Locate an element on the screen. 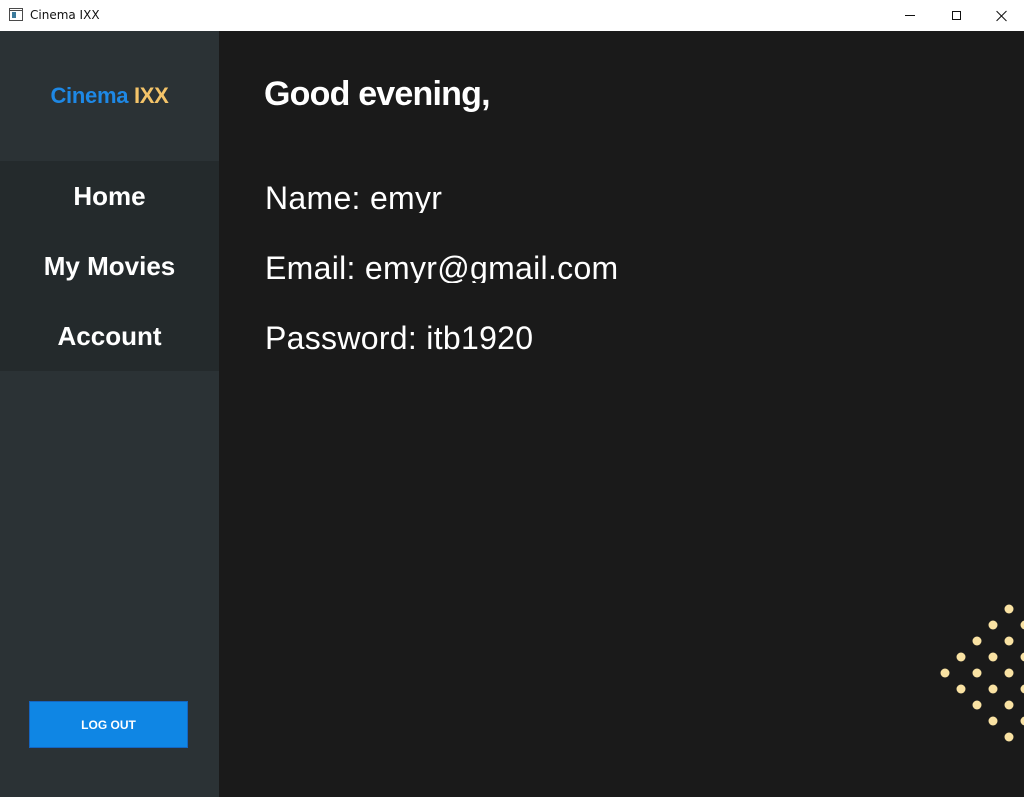  window-title: Cinema IXX is located at coordinates (65, 15).